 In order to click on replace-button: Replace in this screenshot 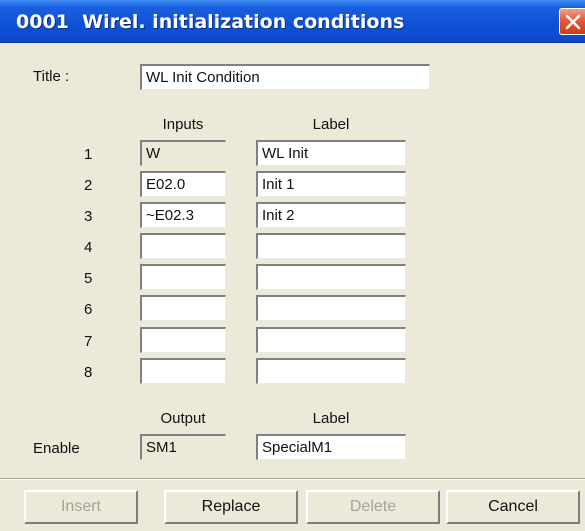, I will do `click(231, 507)`.